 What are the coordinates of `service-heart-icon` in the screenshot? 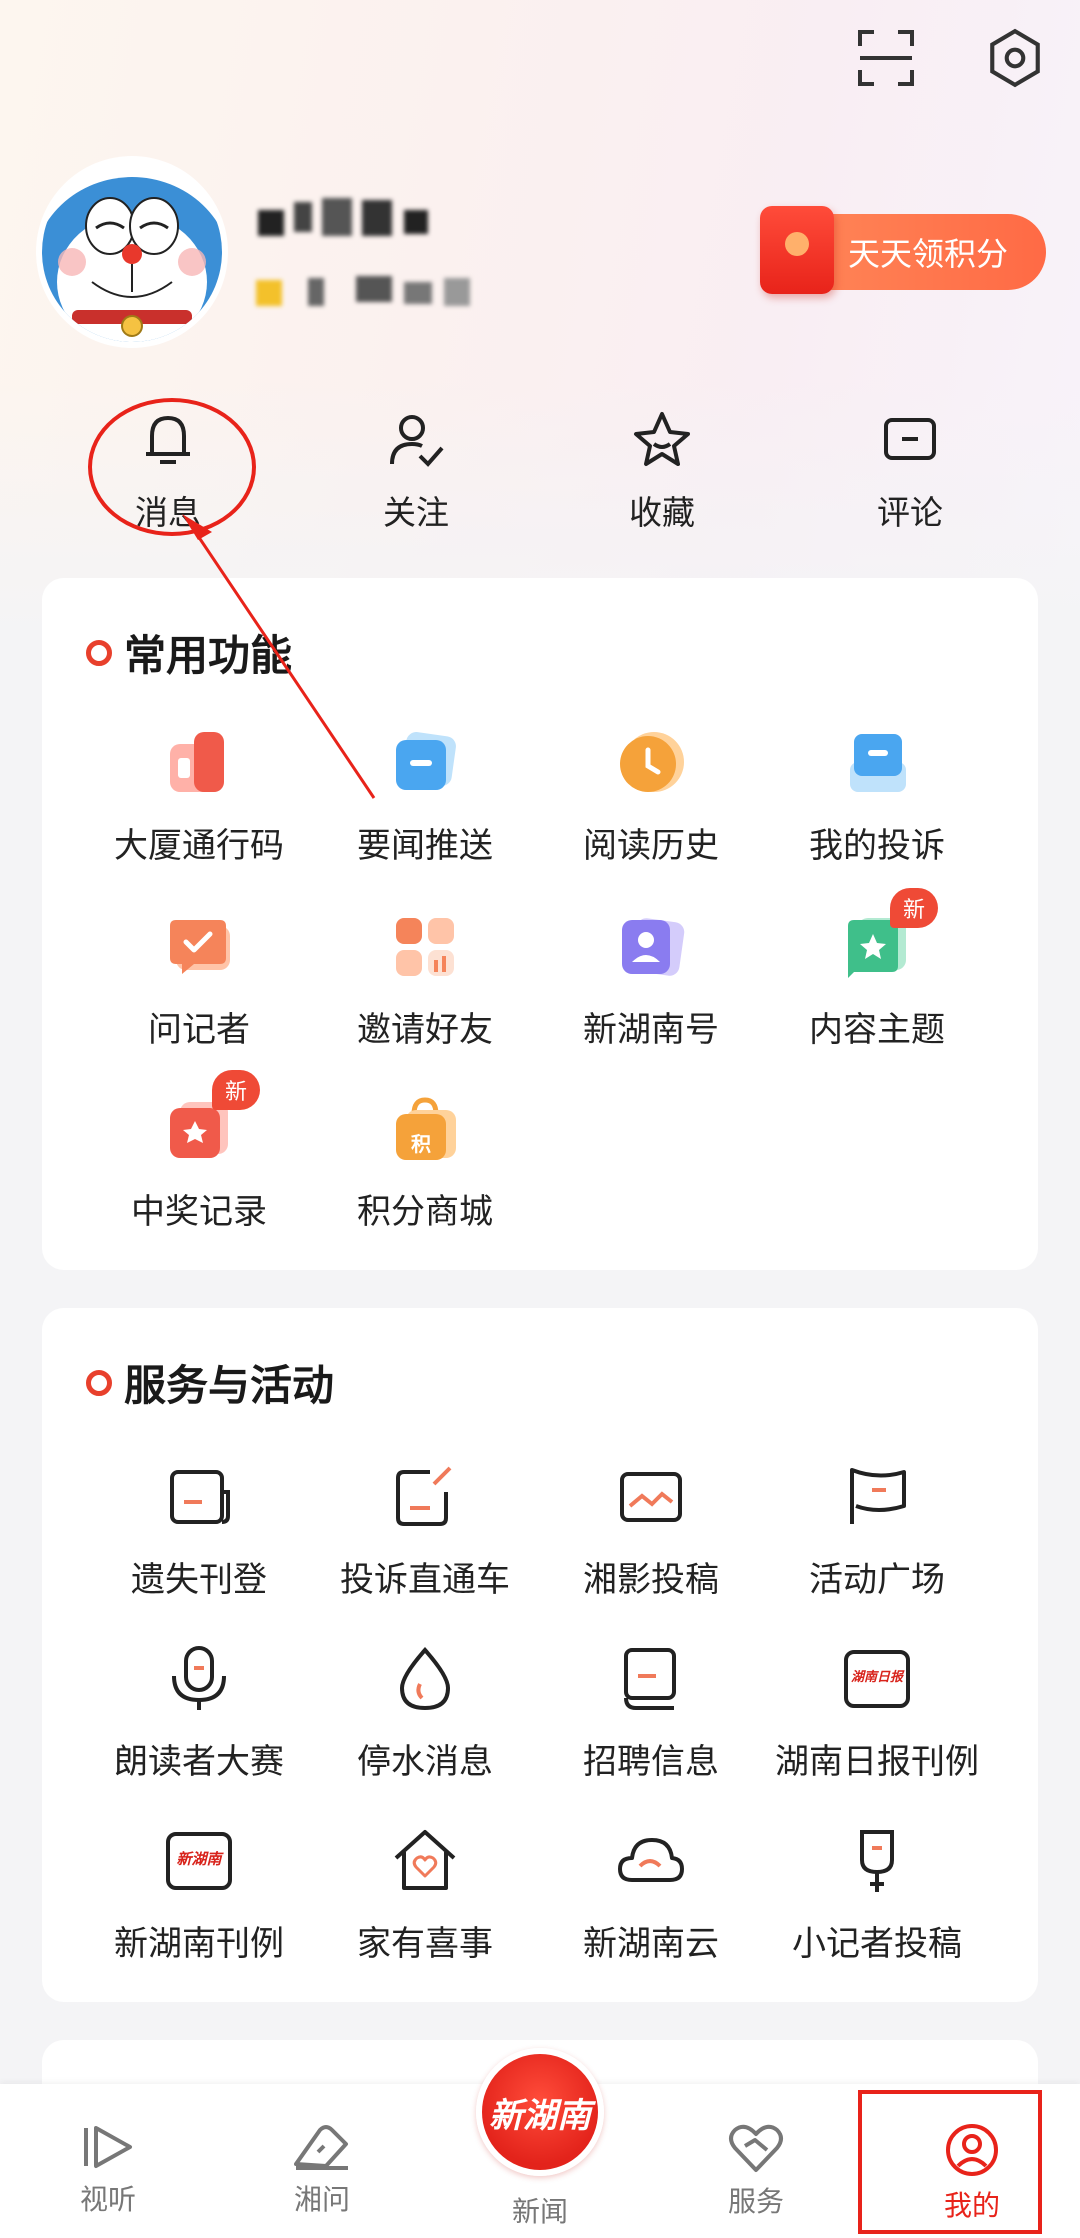 It's located at (756, 2148).